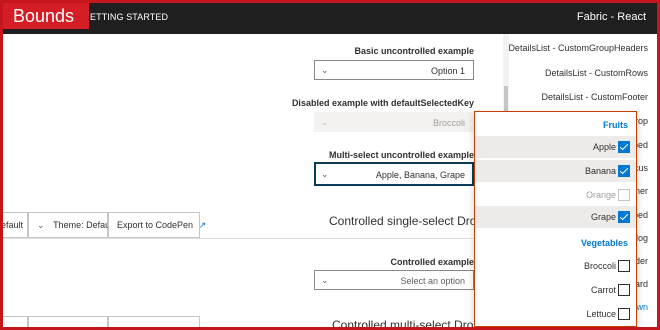 Image resolution: width=660 pixels, height=330 pixels. I want to click on controlled-dropdown: ⌄ Select an option, so click(394, 280).